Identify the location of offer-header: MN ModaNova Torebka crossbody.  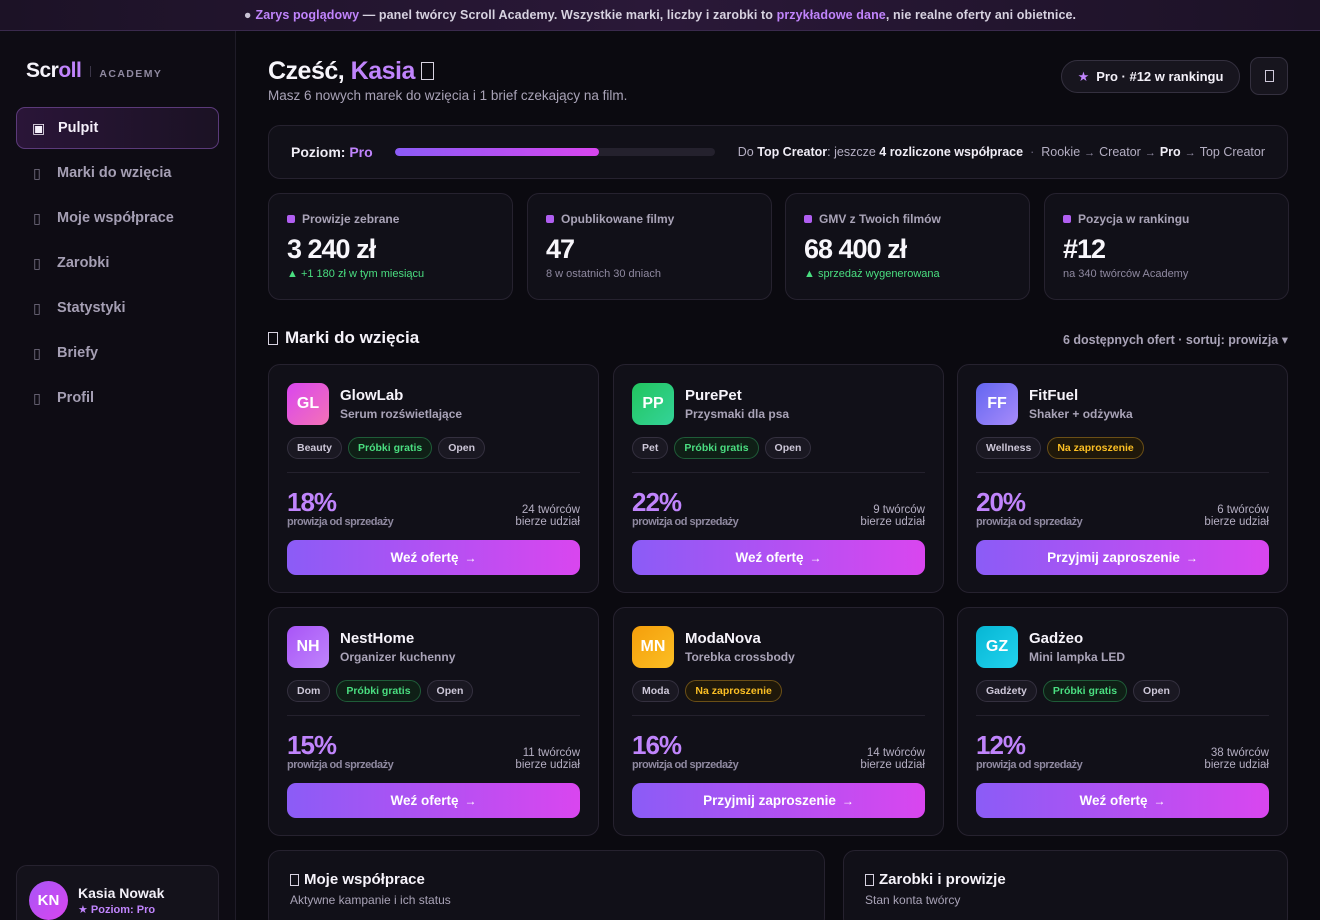
(778, 647).